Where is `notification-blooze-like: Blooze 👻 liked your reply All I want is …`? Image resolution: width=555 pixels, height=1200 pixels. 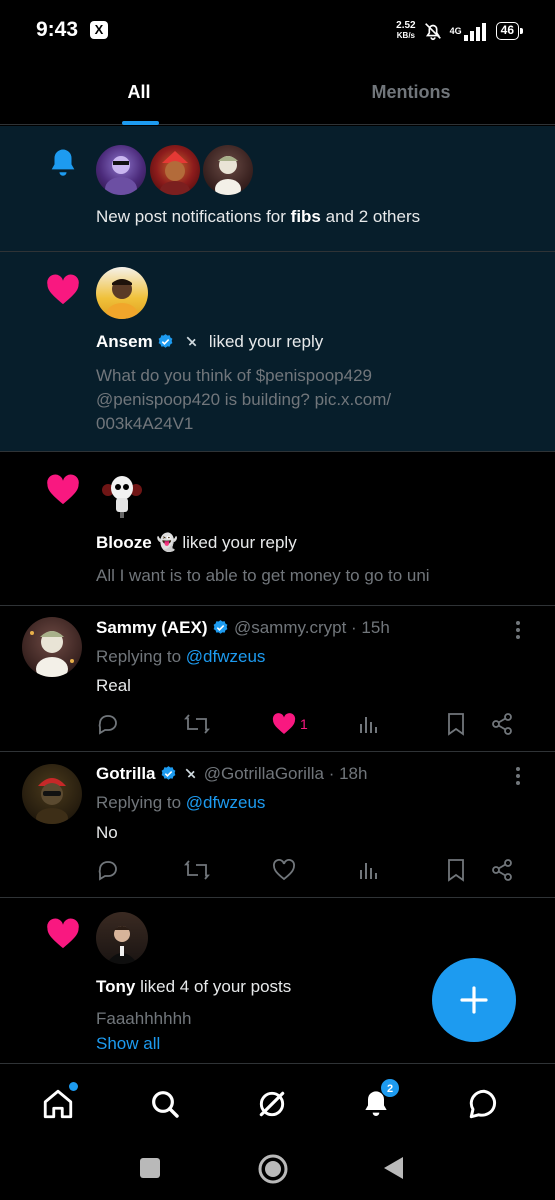
notification-blooze-like: Blooze 👻 liked your reply All I want is … is located at coordinates (277, 529).